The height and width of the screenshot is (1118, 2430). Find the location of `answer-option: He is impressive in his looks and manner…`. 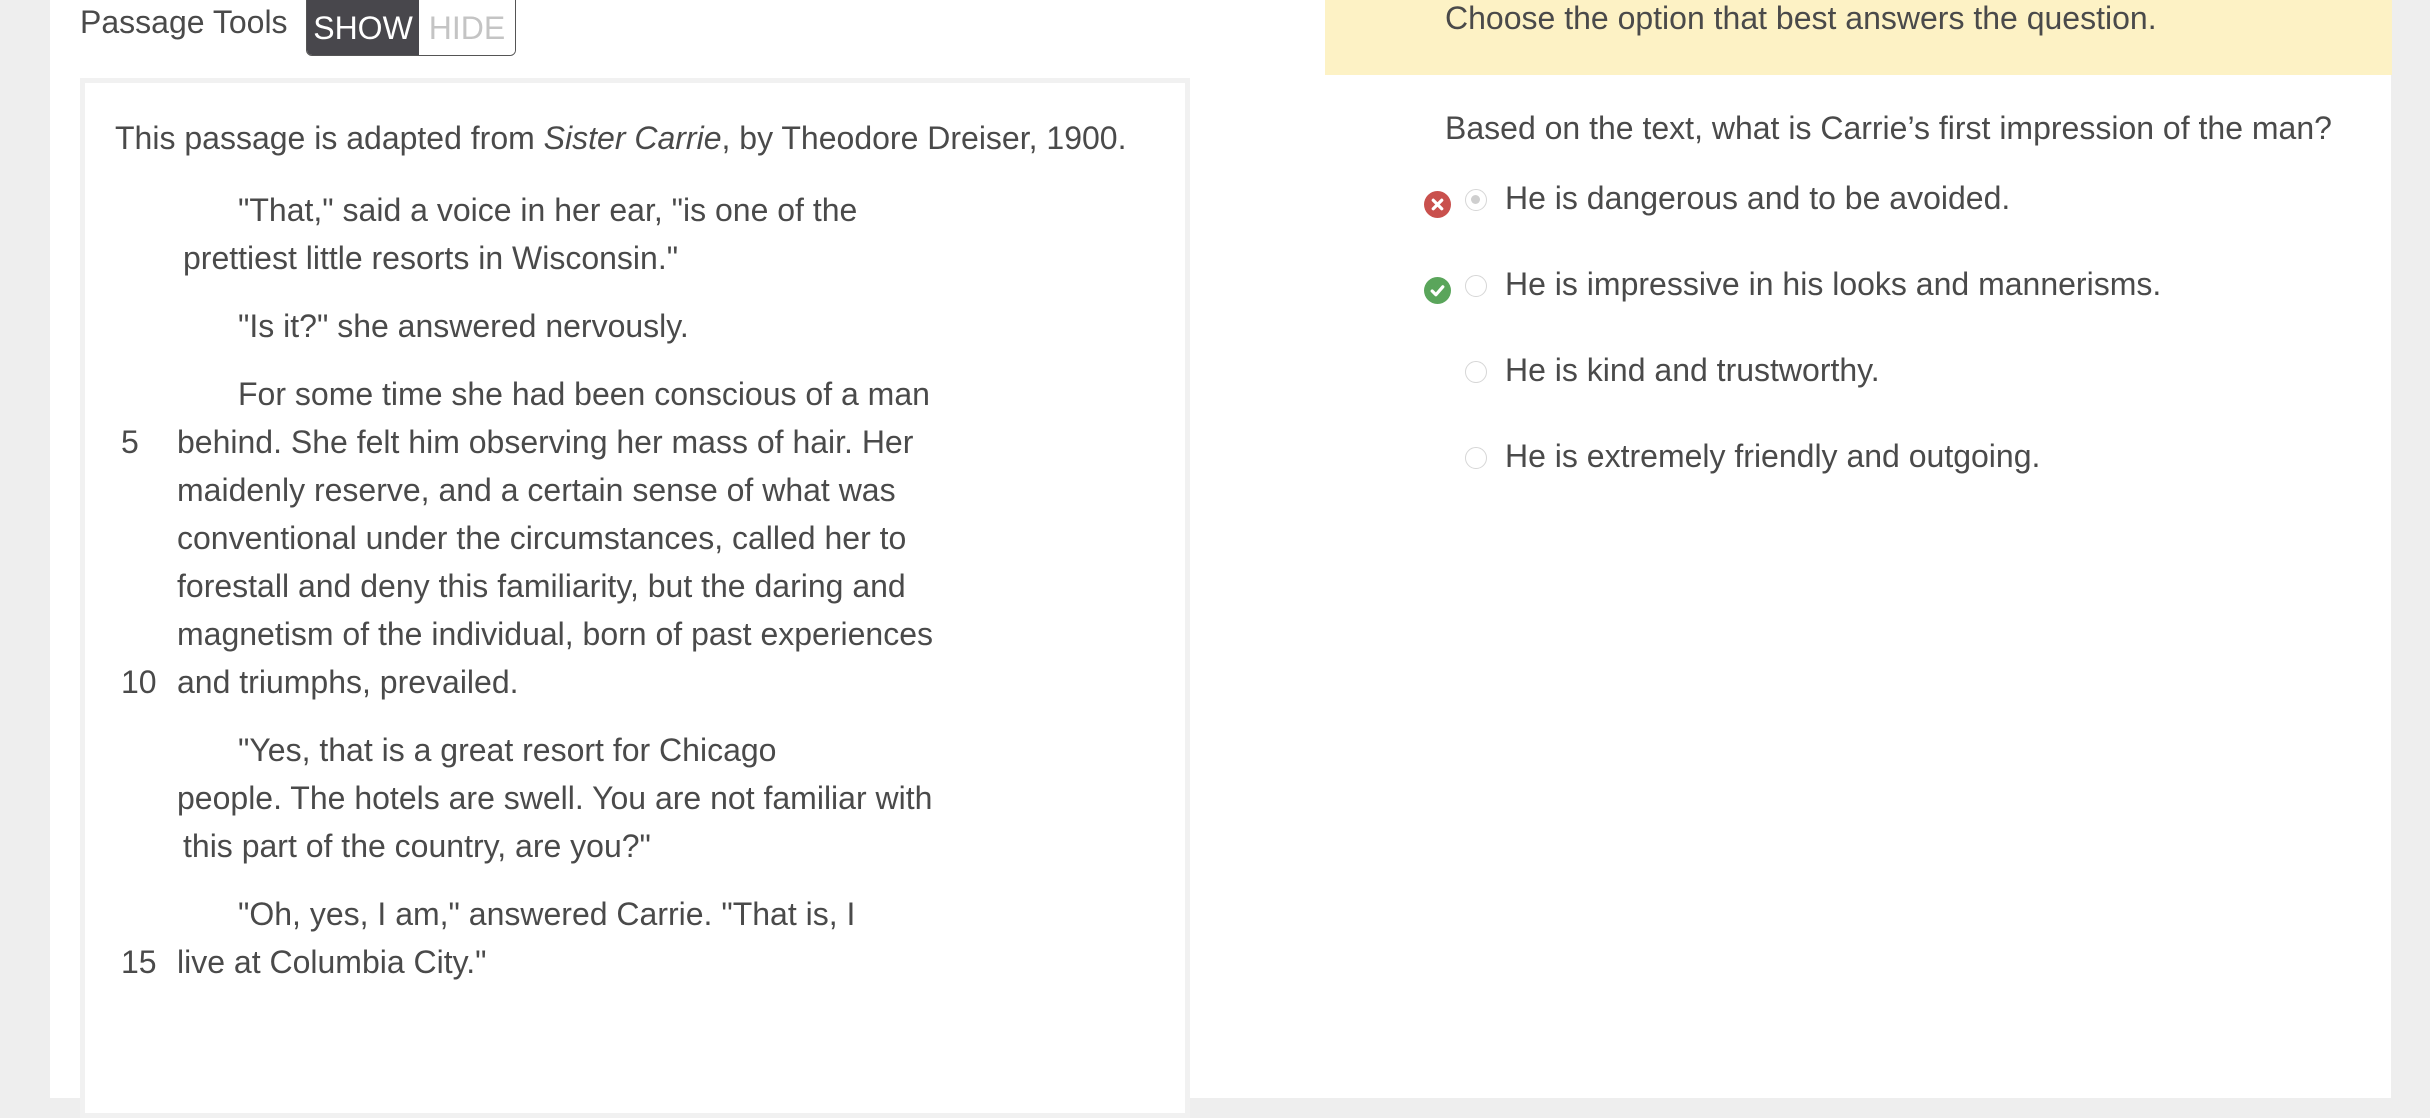

answer-option: He is impressive in his looks and manner… is located at coordinates (1870, 287).